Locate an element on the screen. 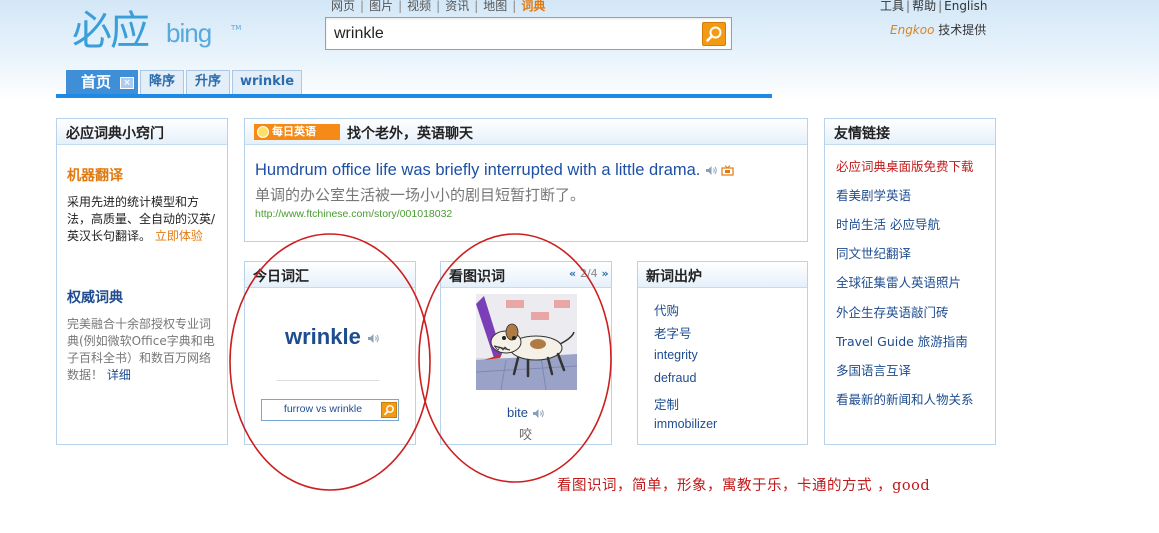  picture-word-chinese: 咬 is located at coordinates (526, 435).